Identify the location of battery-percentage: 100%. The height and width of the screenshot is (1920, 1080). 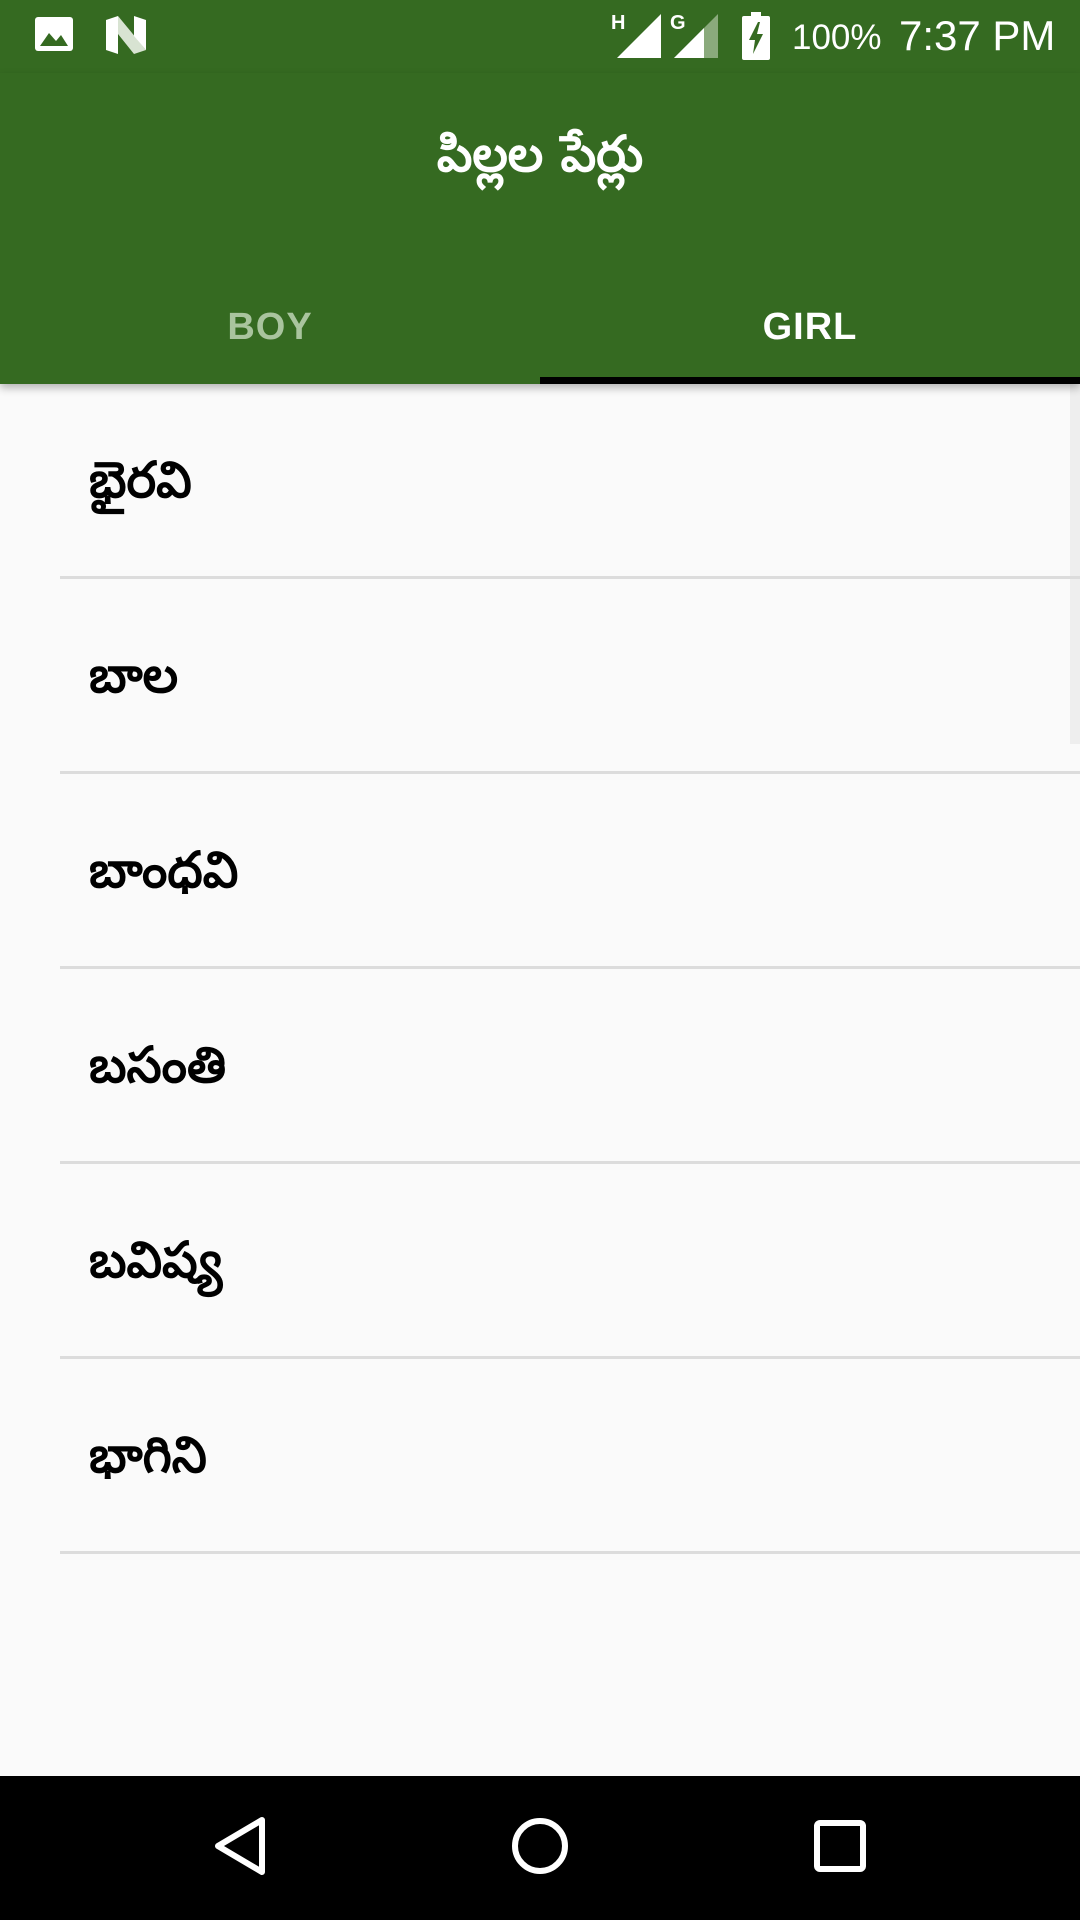
(837, 37).